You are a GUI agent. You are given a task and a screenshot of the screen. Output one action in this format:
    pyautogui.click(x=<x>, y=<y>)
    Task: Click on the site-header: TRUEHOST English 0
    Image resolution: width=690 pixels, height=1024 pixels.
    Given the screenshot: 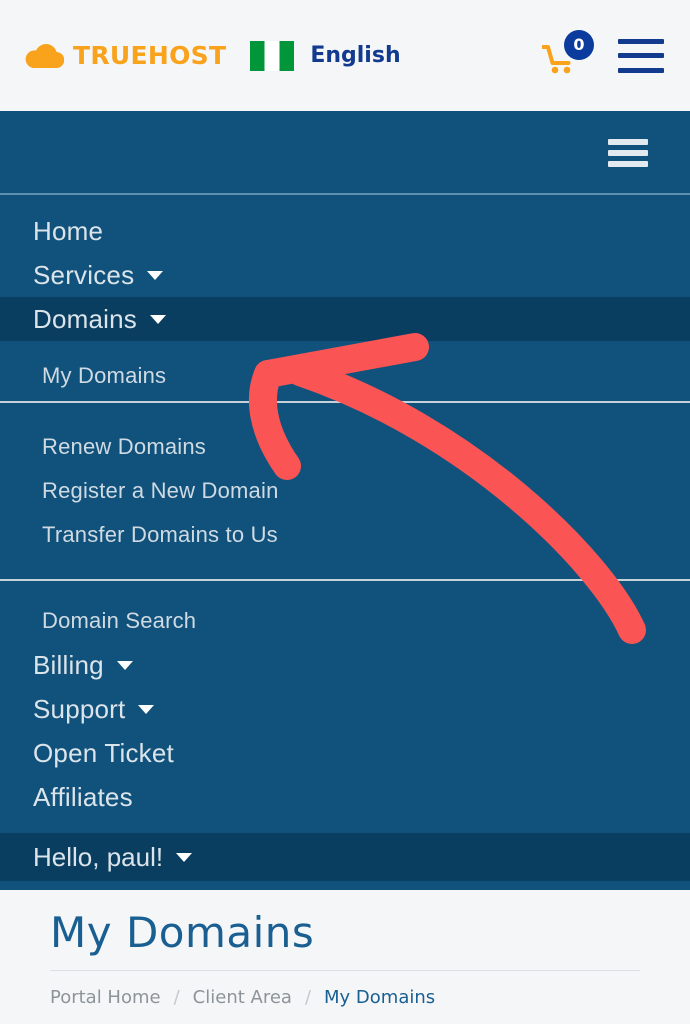 What is the action you would take?
    pyautogui.click(x=345, y=55)
    